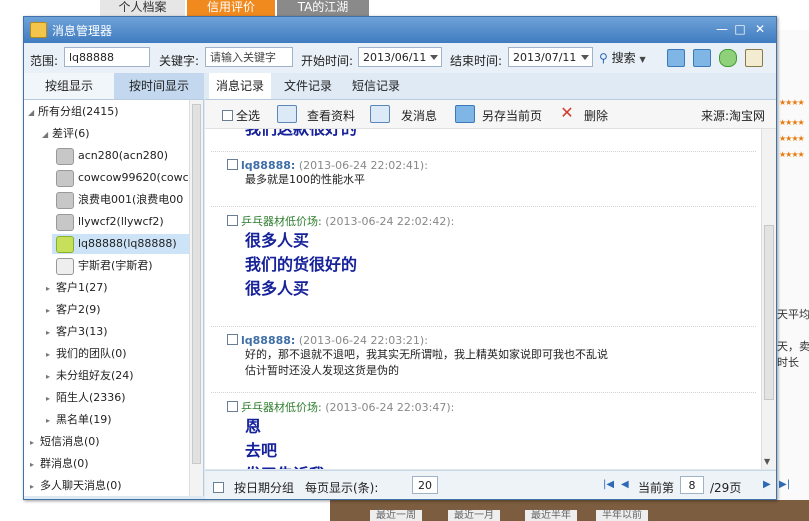 The width and height of the screenshot is (809, 521). What do you see at coordinates (248, 116) in the screenshot?
I see `select-all-label: 全选` at bounding box center [248, 116].